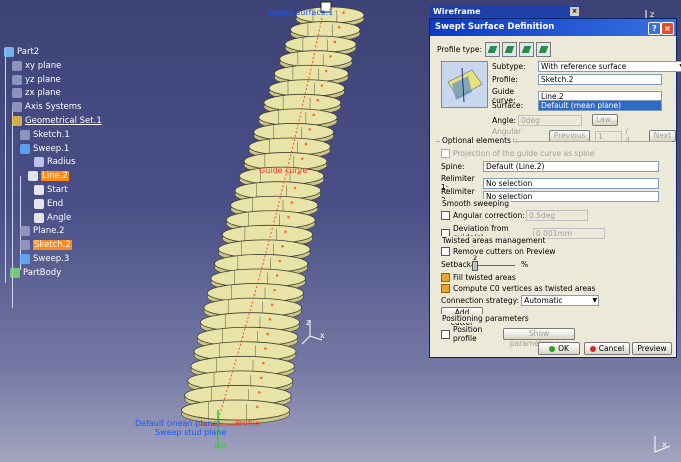 The height and width of the screenshot is (462, 681). I want to click on bottom-label-2: Sweep stud plane, so click(191, 432).